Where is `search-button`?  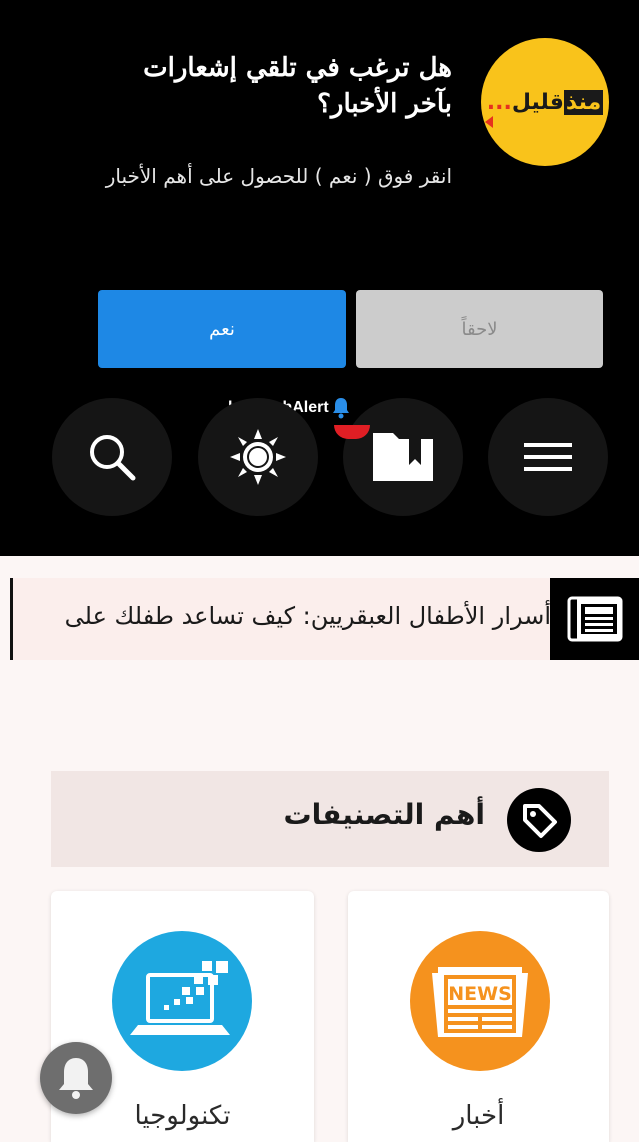 search-button is located at coordinates (112, 457).